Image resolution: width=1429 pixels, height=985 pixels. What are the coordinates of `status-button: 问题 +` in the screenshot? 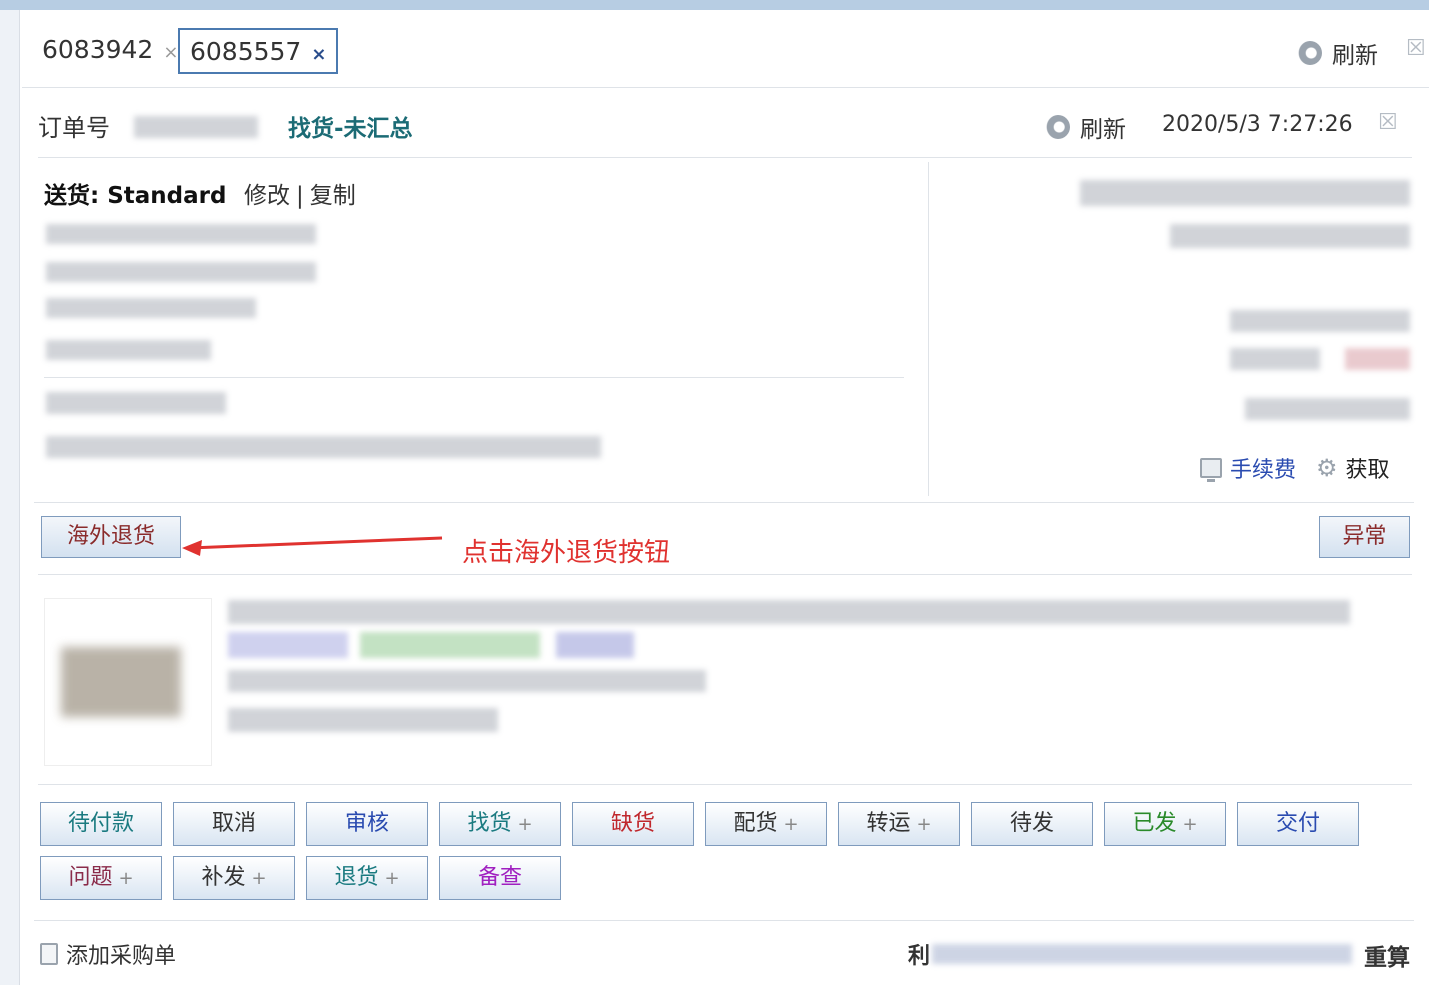 It's located at (101, 878).